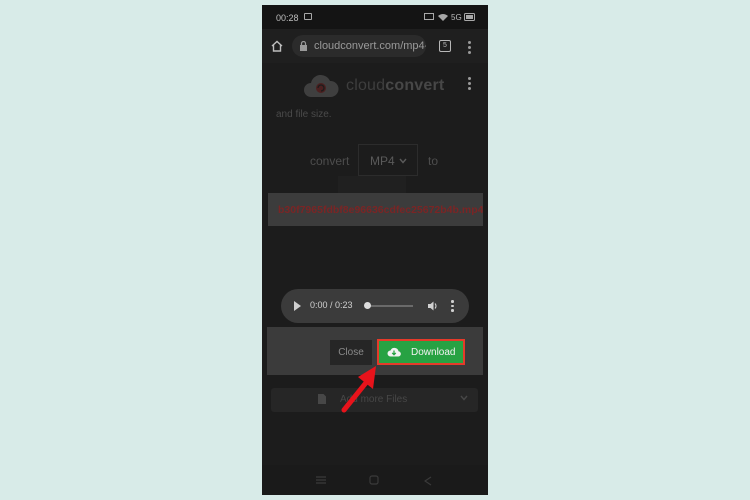  I want to click on page-description: and file size., so click(304, 114).